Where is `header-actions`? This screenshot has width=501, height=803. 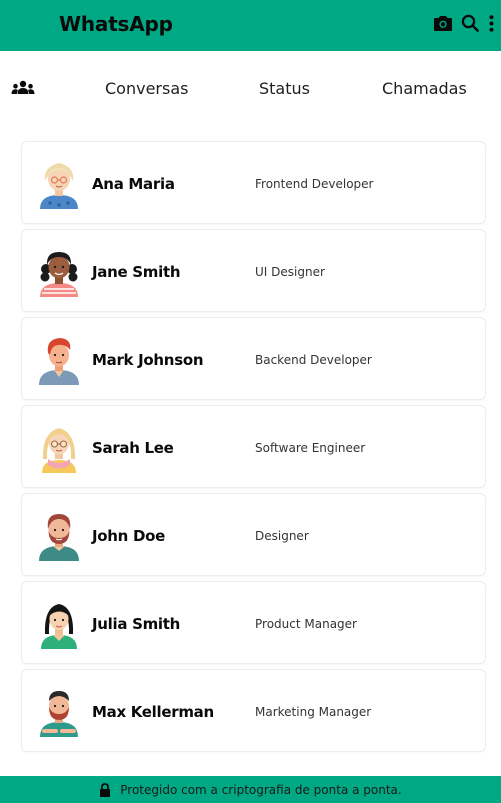
header-actions is located at coordinates (464, 23).